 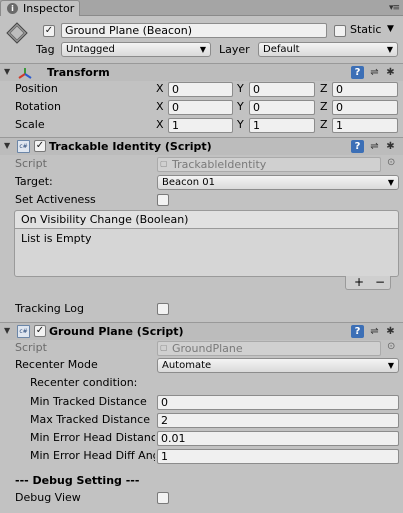 What do you see at coordinates (365, 89) in the screenshot?
I see `position-z-field: 0` at bounding box center [365, 89].